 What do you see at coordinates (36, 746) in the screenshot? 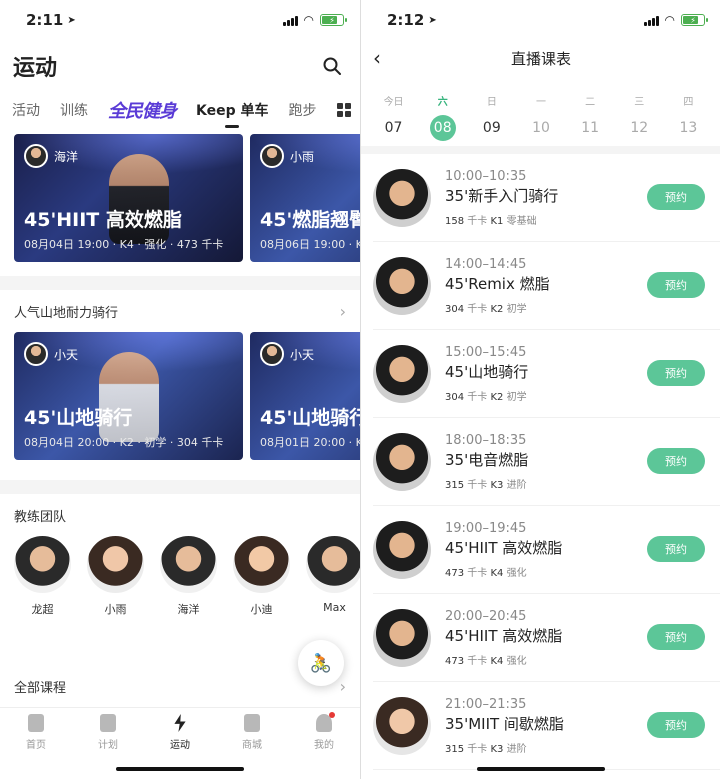
I see `nav-home: 首页` at bounding box center [36, 746].